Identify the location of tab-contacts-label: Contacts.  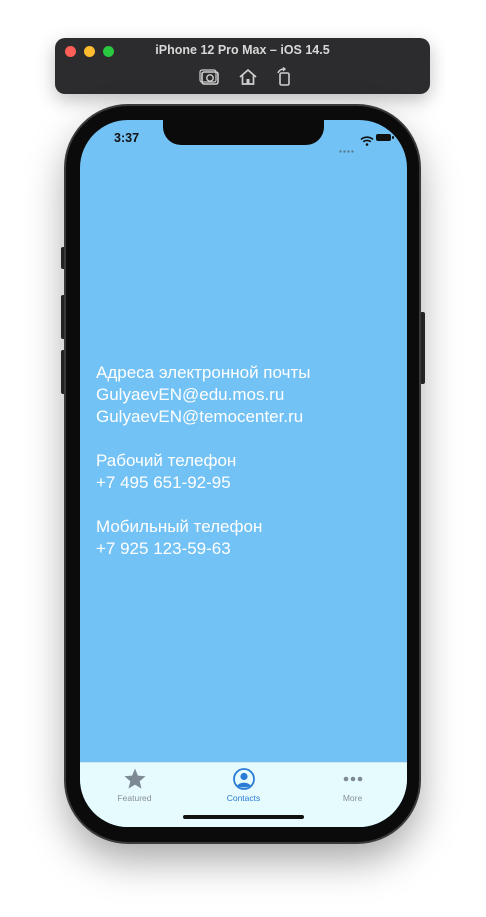
(243, 798).